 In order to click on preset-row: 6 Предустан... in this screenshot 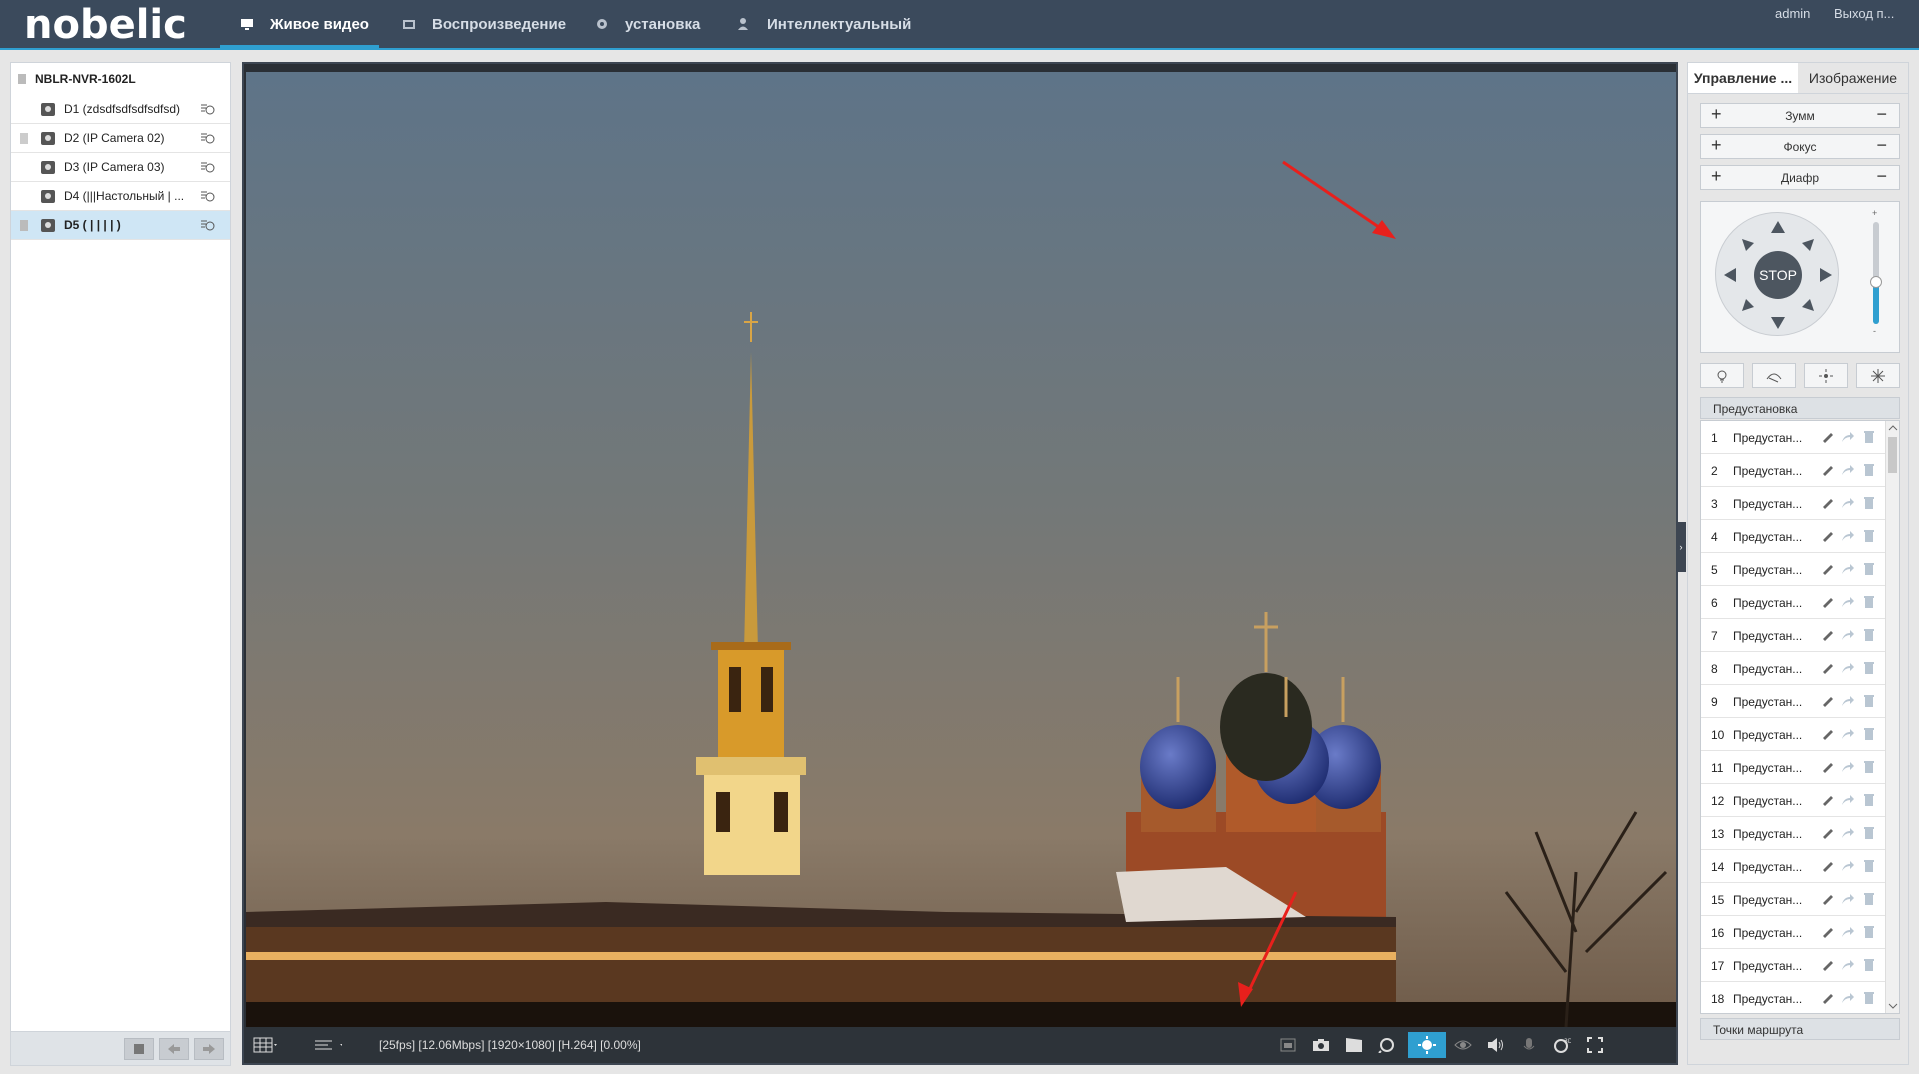, I will do `click(1800, 602)`.